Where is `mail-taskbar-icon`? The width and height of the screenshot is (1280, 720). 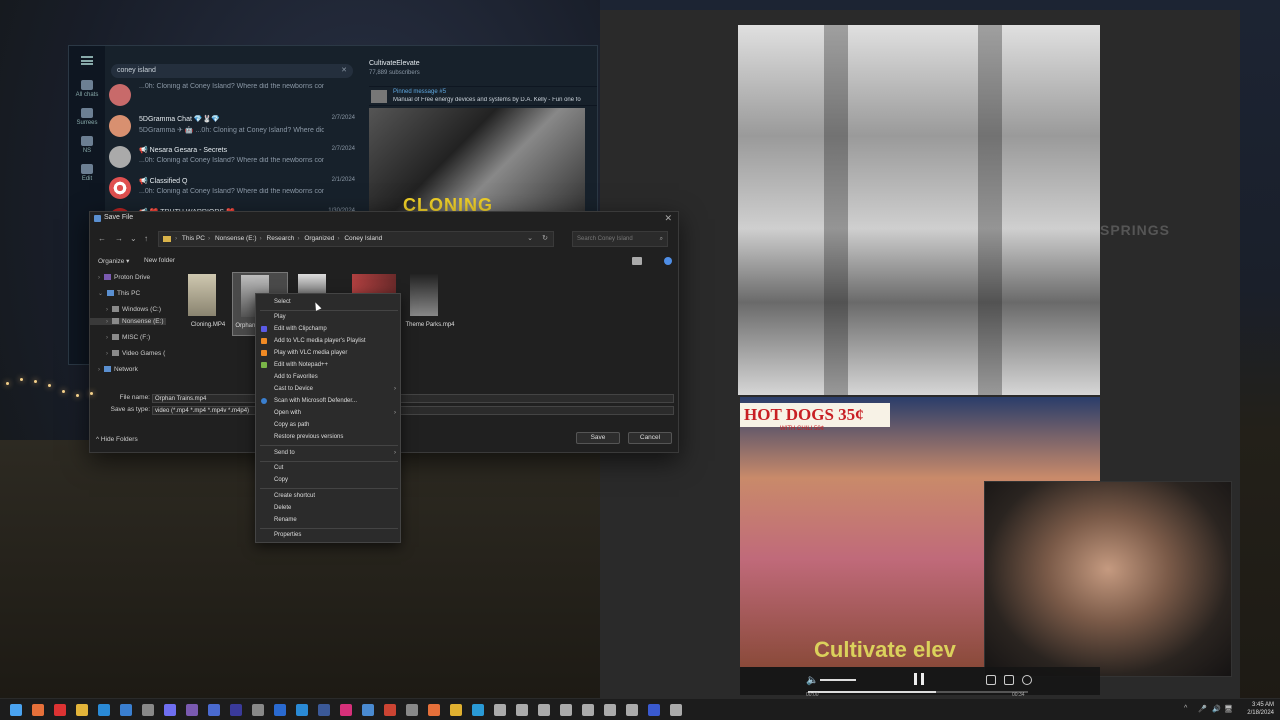
mail-taskbar-icon is located at coordinates (214, 710).